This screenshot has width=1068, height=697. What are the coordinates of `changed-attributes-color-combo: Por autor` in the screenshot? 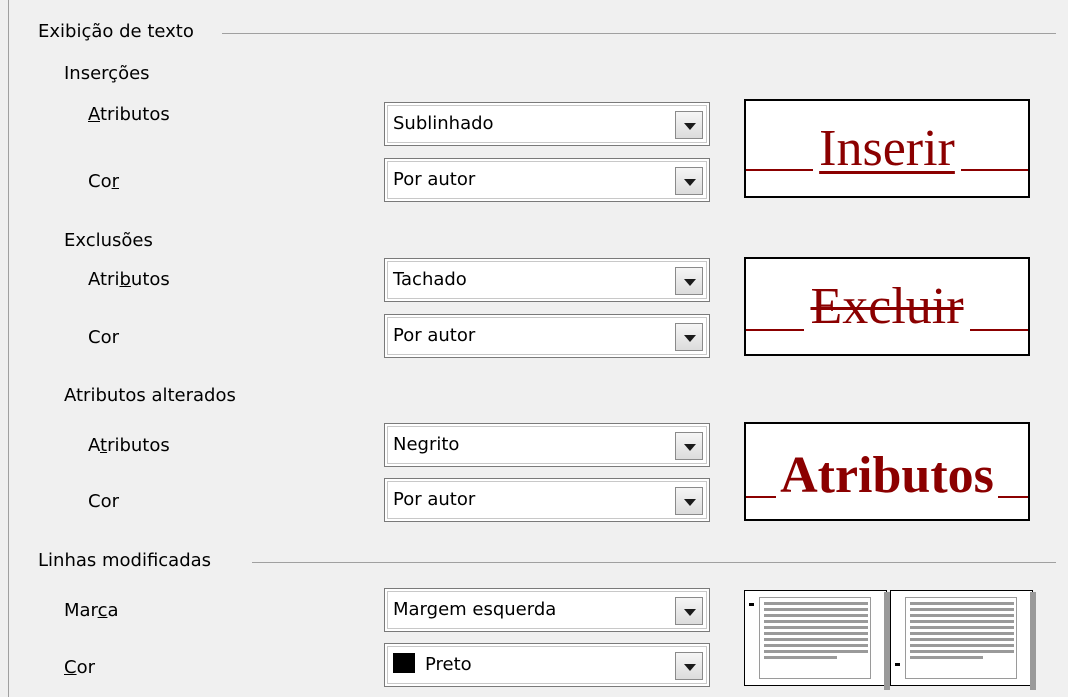 It's located at (547, 500).